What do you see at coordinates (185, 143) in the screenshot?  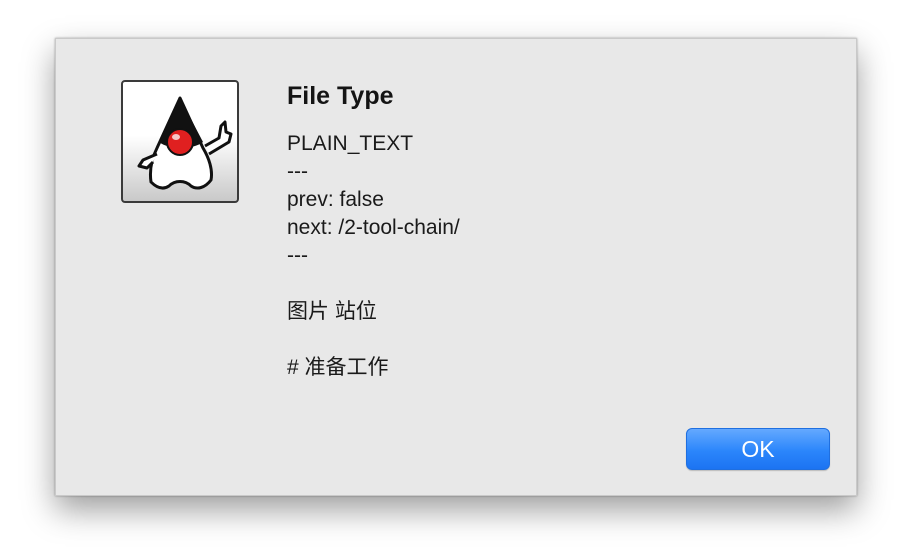 I see `java-duke-graphic` at bounding box center [185, 143].